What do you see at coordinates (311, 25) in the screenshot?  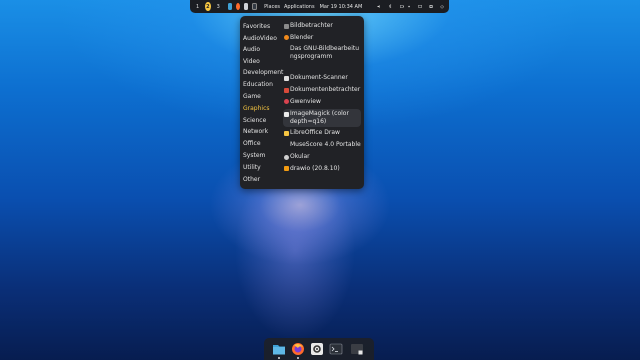 I see `app-item-label: Bildbetrachter` at bounding box center [311, 25].